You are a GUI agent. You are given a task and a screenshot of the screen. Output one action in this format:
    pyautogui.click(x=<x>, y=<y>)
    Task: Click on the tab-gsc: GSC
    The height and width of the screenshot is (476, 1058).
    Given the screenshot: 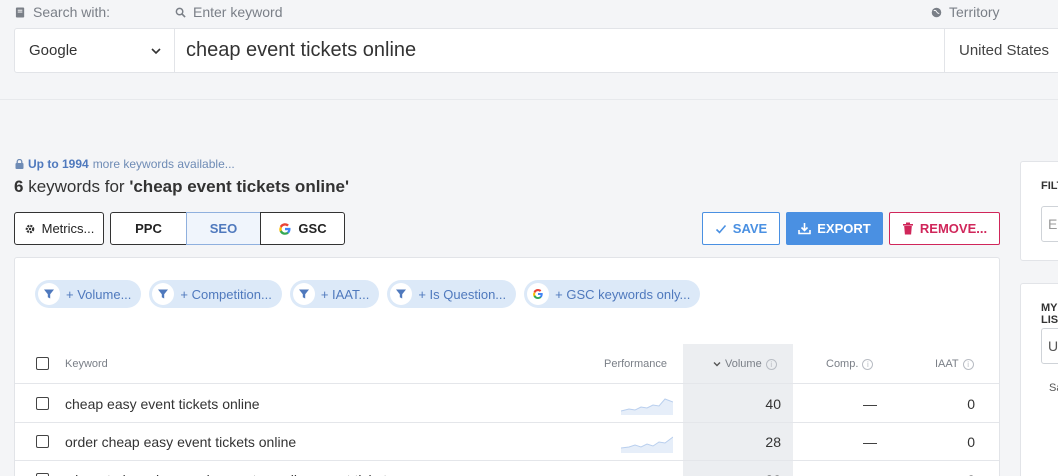 What is the action you would take?
    pyautogui.click(x=302, y=228)
    